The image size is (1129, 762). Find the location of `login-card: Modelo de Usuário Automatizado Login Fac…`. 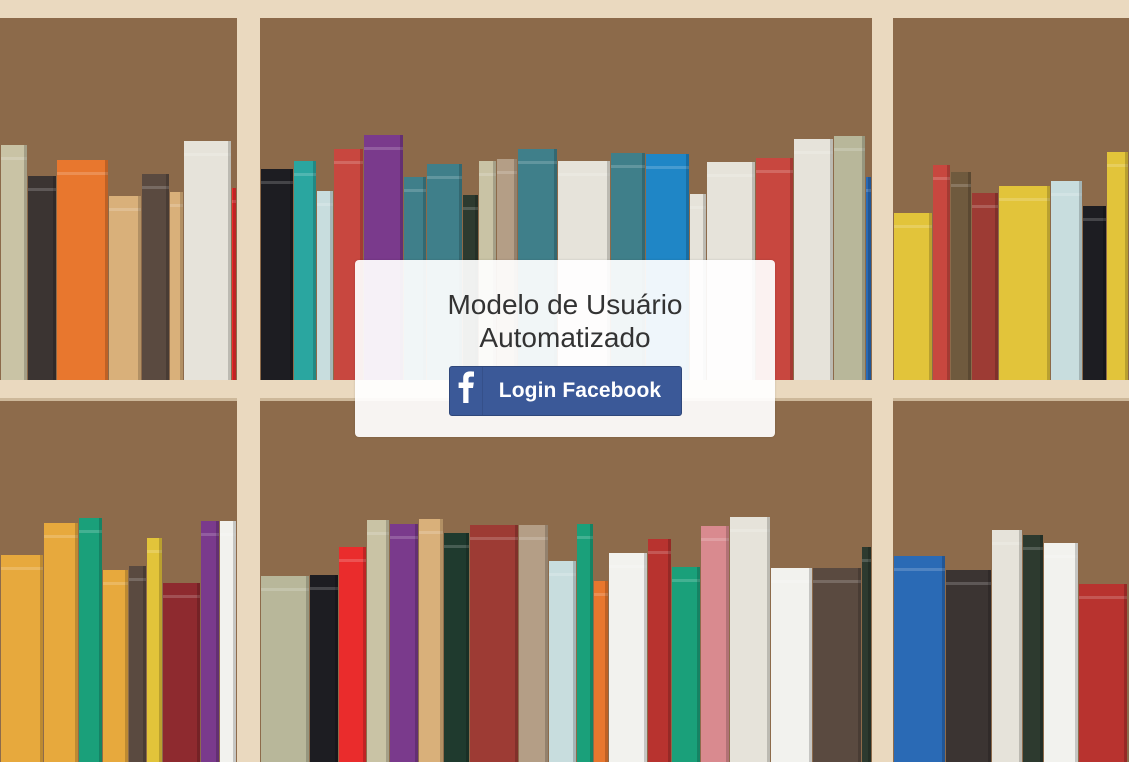

login-card: Modelo de Usuário Automatizado Login Fac… is located at coordinates (565, 348).